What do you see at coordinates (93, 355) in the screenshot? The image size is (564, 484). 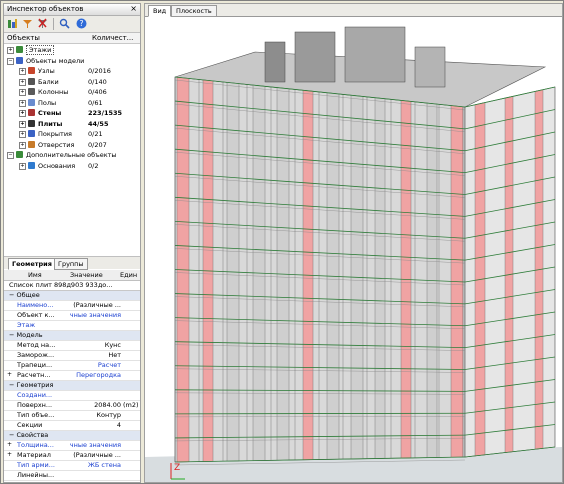 I see `property-value: Нет` at bounding box center [93, 355].